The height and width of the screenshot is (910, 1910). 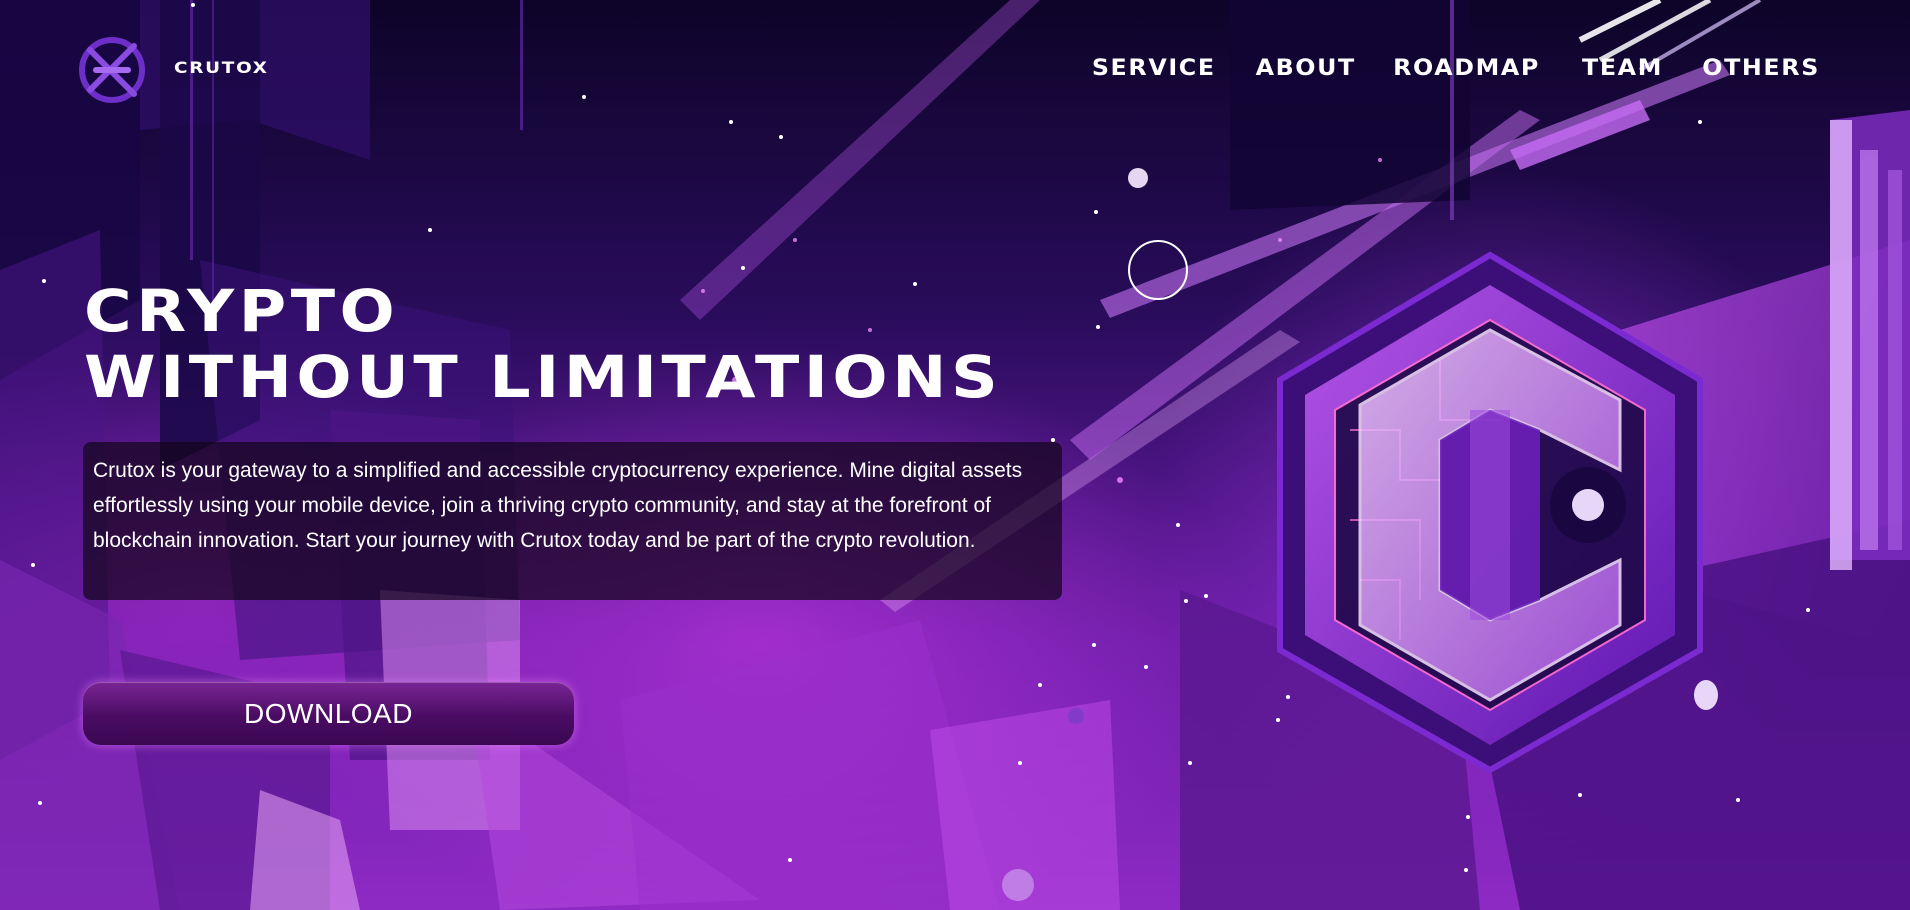 I want to click on hero-title-line-2: WITHOUT LIMITATIONS, so click(x=543, y=377).